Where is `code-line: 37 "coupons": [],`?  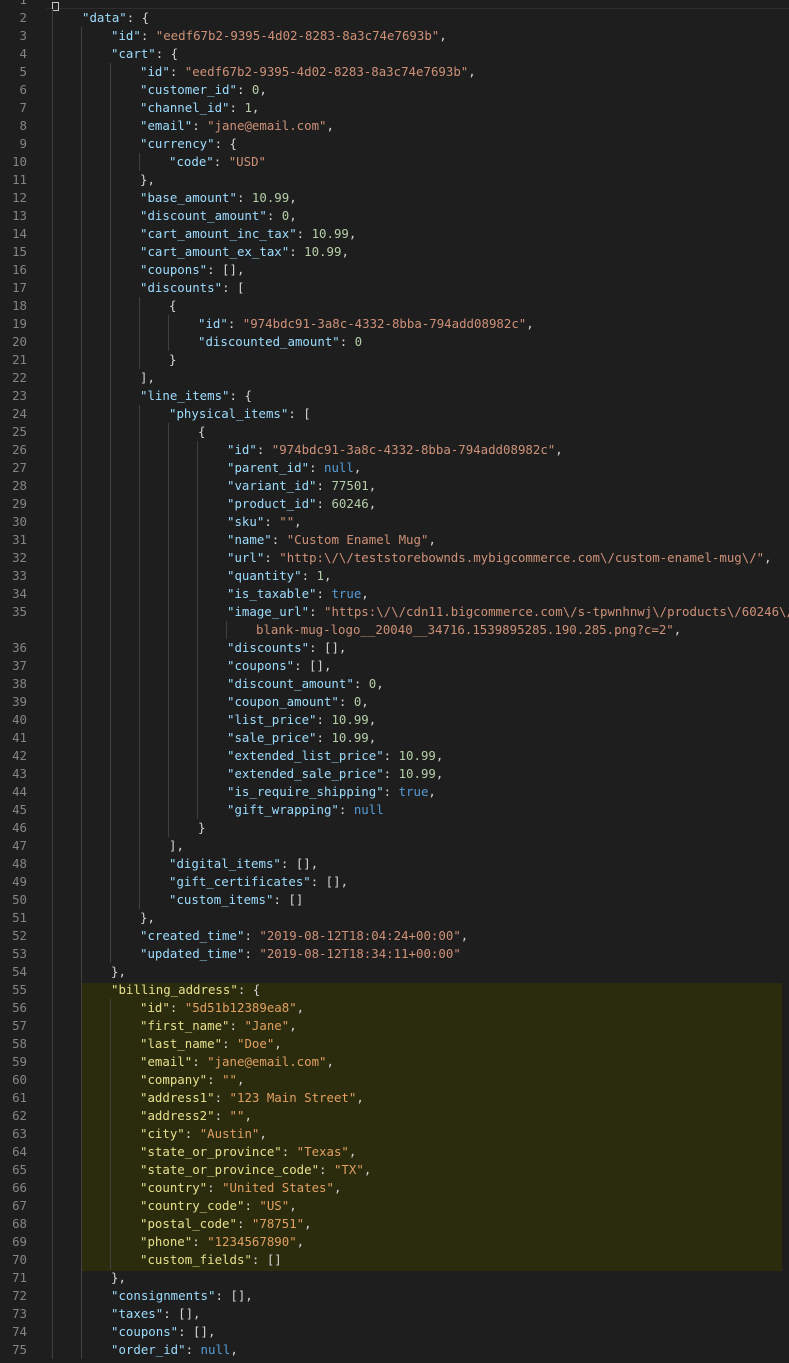
code-line: 37 "coupons": [], is located at coordinates (394, 666).